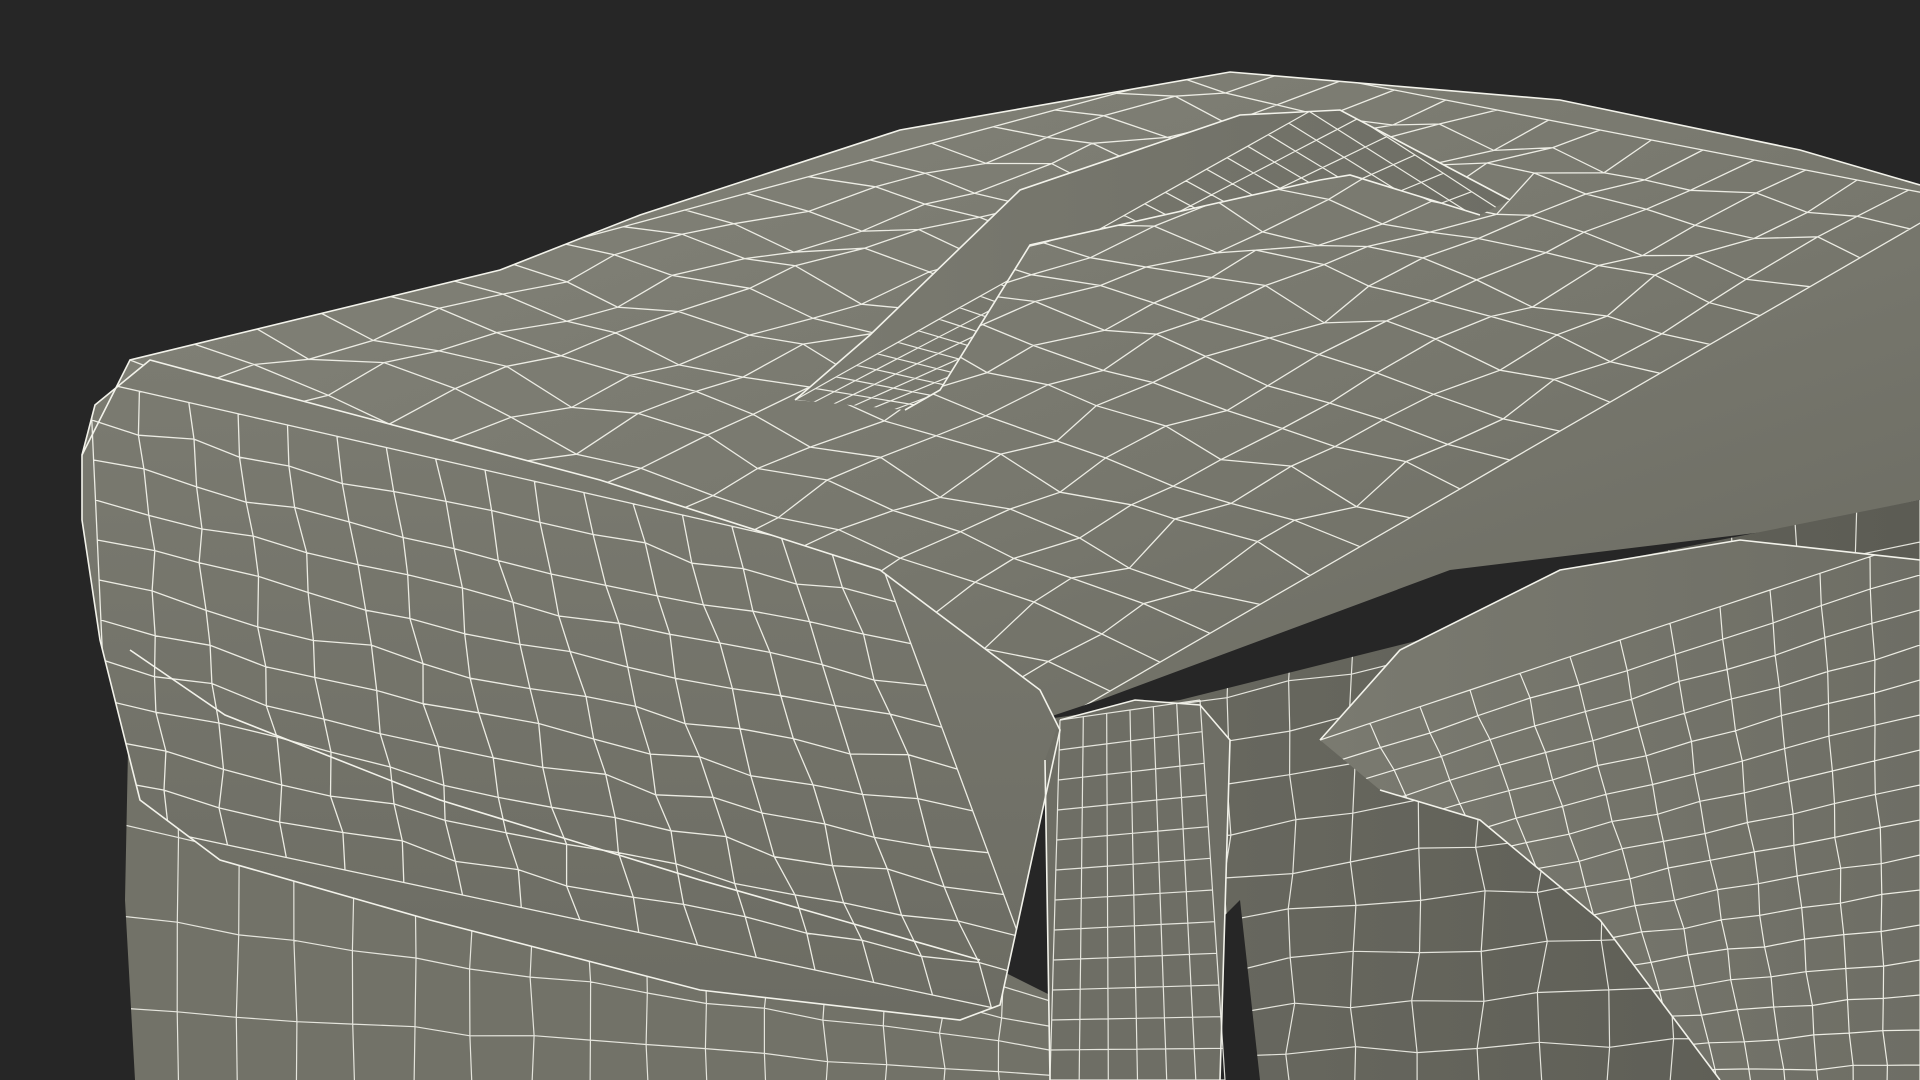 The height and width of the screenshot is (1080, 1920). Describe the element at coordinates (1137, 889) in the screenshot. I see `buckle-strap` at that location.